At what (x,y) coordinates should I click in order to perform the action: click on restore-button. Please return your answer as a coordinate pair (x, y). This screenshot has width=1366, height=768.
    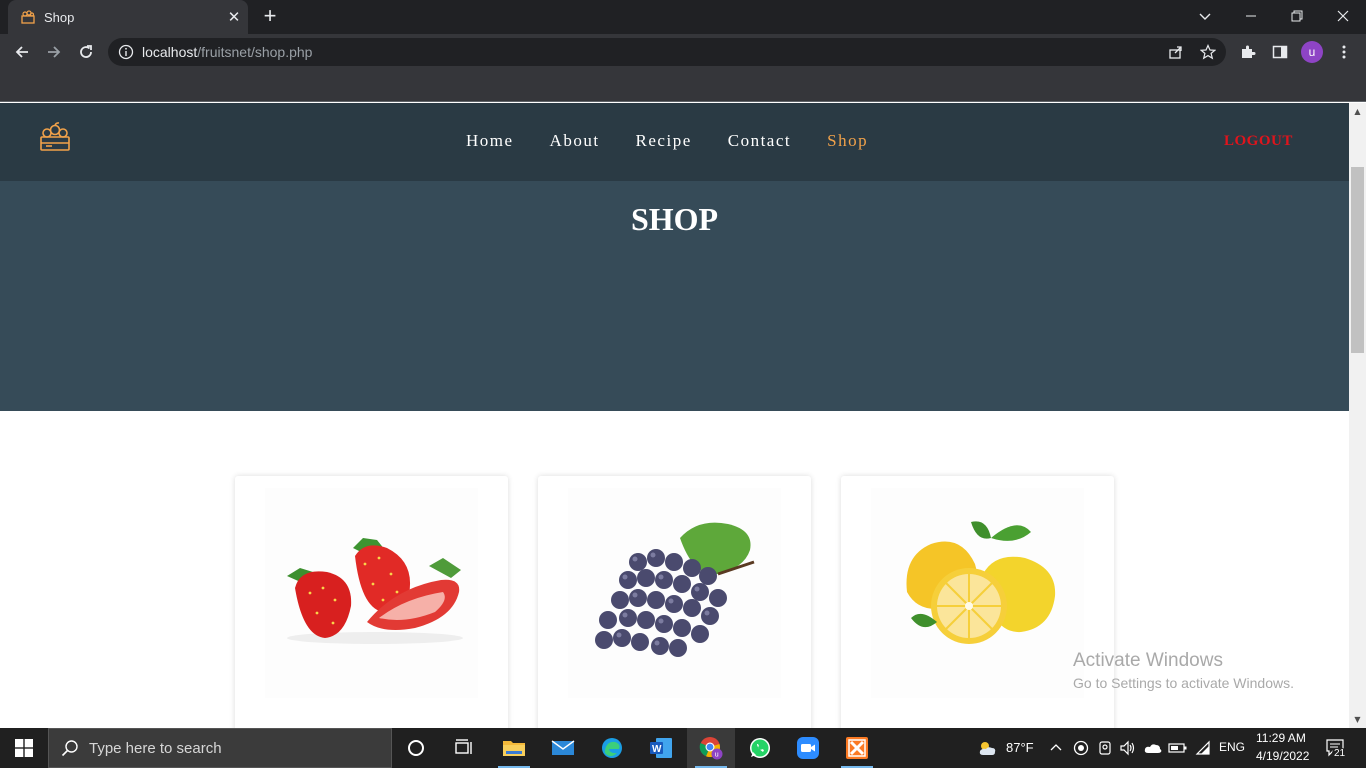
    Looking at the image, I should click on (1297, 16).